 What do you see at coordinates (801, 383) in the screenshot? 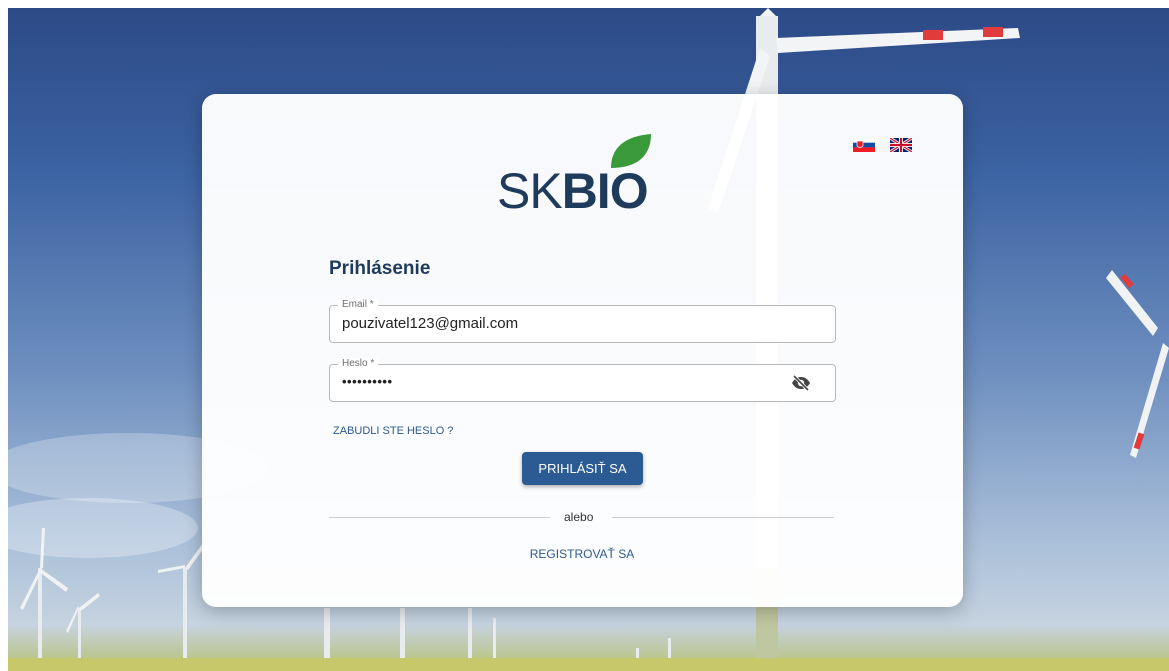
I see `eye-off-icon` at bounding box center [801, 383].